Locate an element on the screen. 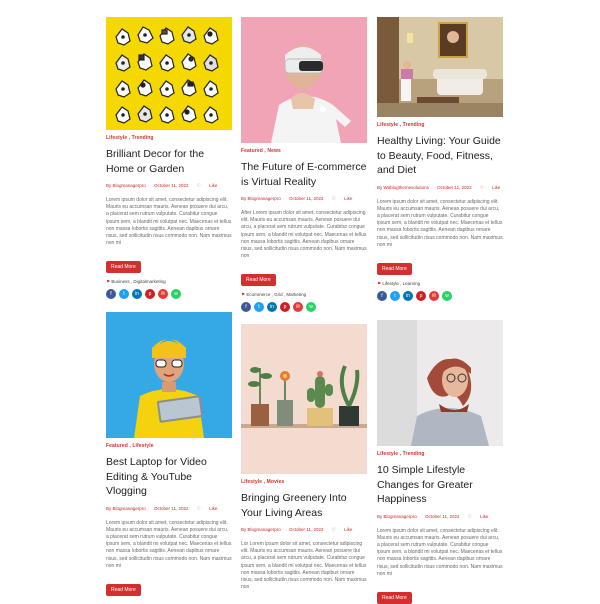  post-author: By Wablogthemesolutions is located at coordinates (403, 187).